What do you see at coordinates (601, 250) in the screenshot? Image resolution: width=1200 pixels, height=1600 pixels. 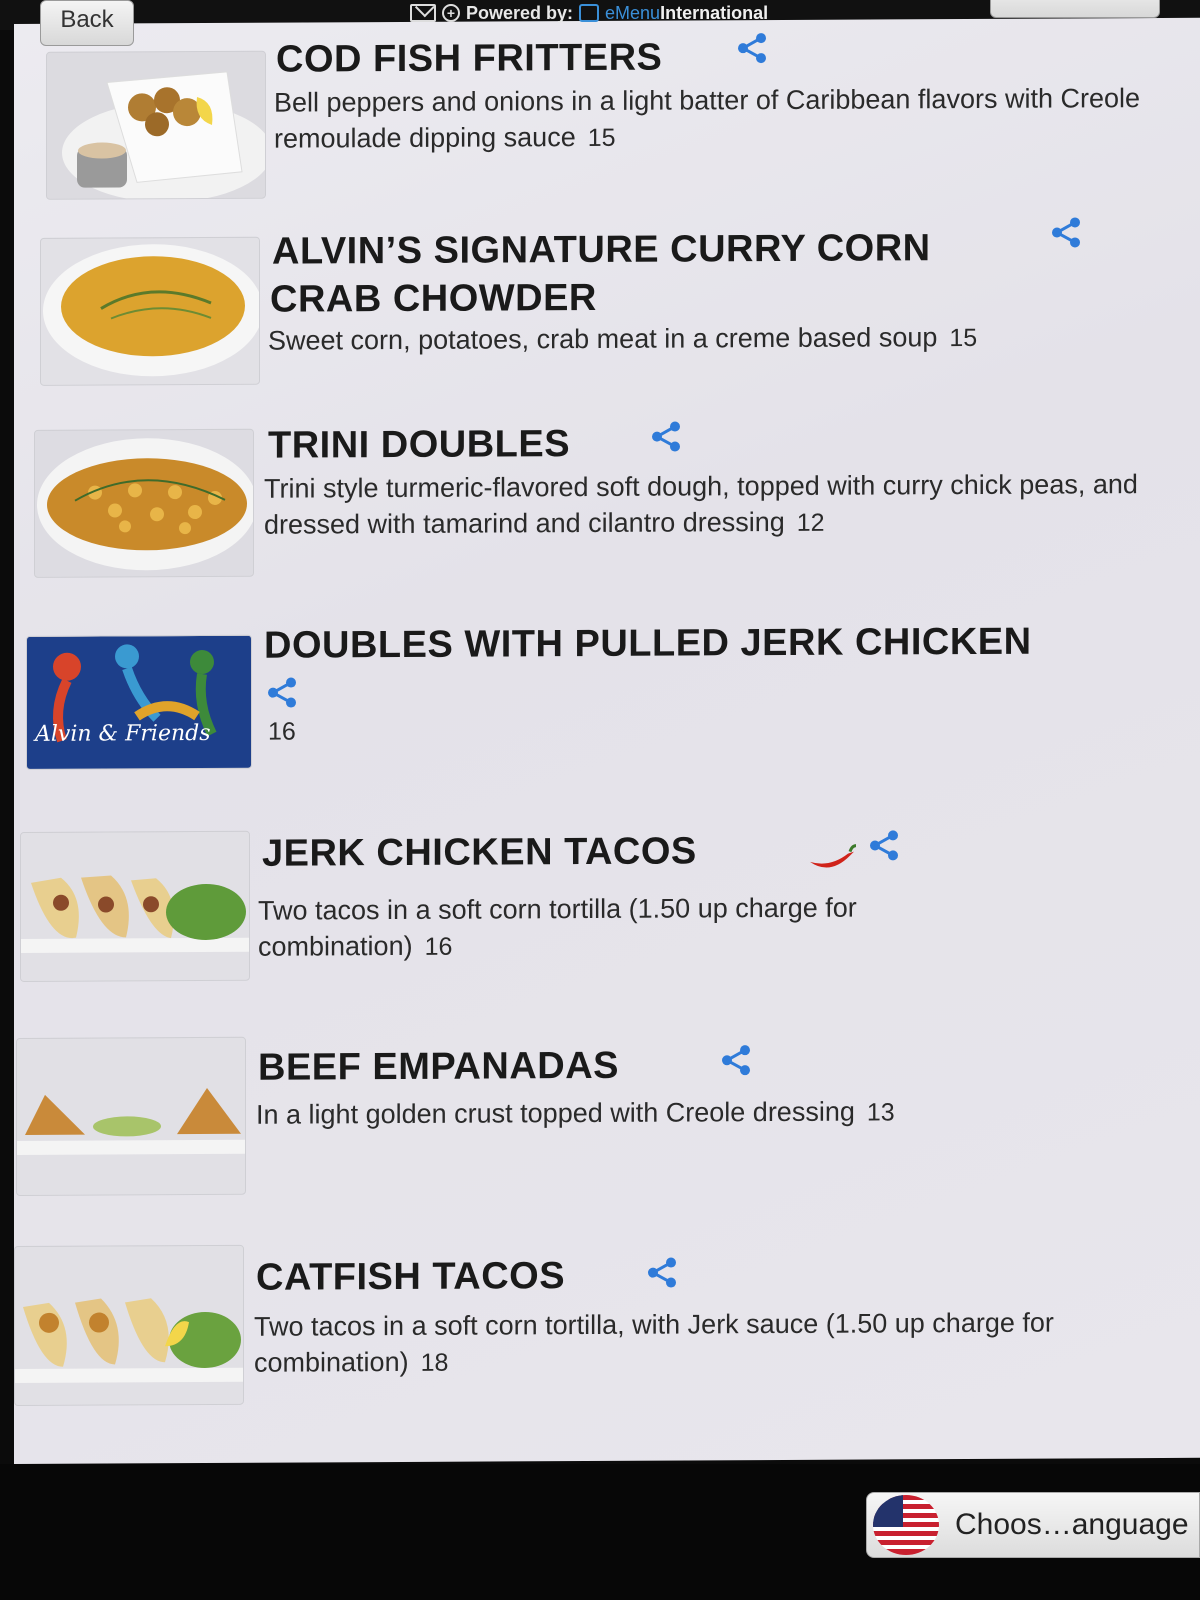 I see `item-name: ALVIN’S SIGNATURE CURRY CORN` at bounding box center [601, 250].